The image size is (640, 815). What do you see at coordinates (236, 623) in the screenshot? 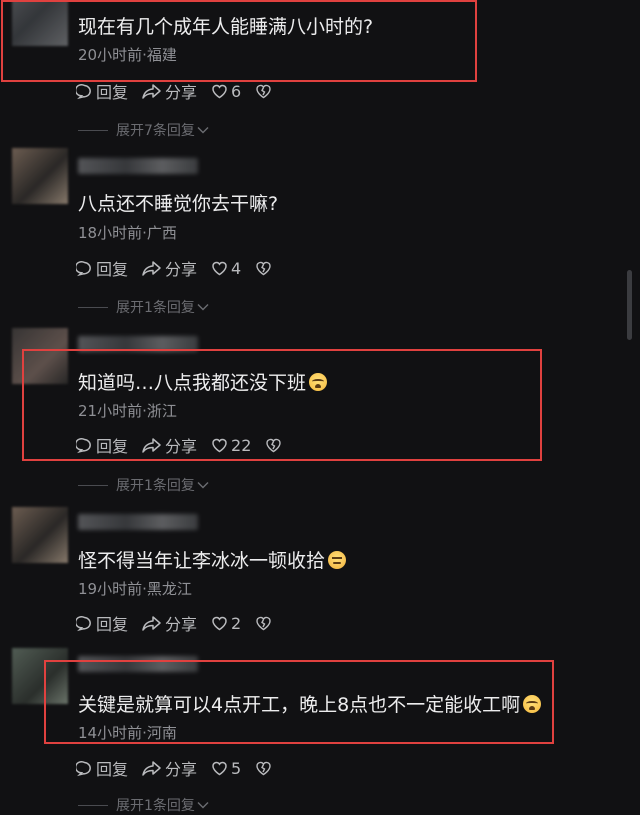
I see `like-count: 2` at bounding box center [236, 623].